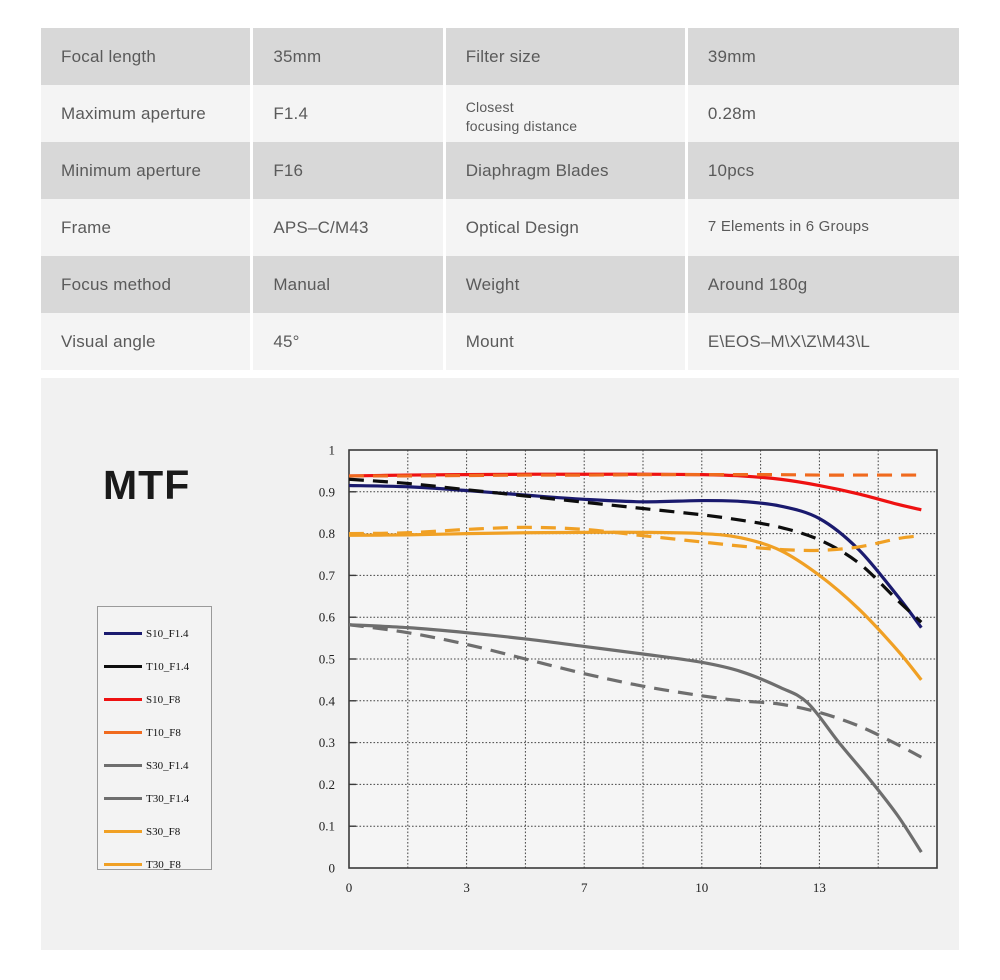 The height and width of the screenshot is (980, 1000). What do you see at coordinates (327, 491) in the screenshot?
I see `y-axis-tick-label: 0.9` at bounding box center [327, 491].